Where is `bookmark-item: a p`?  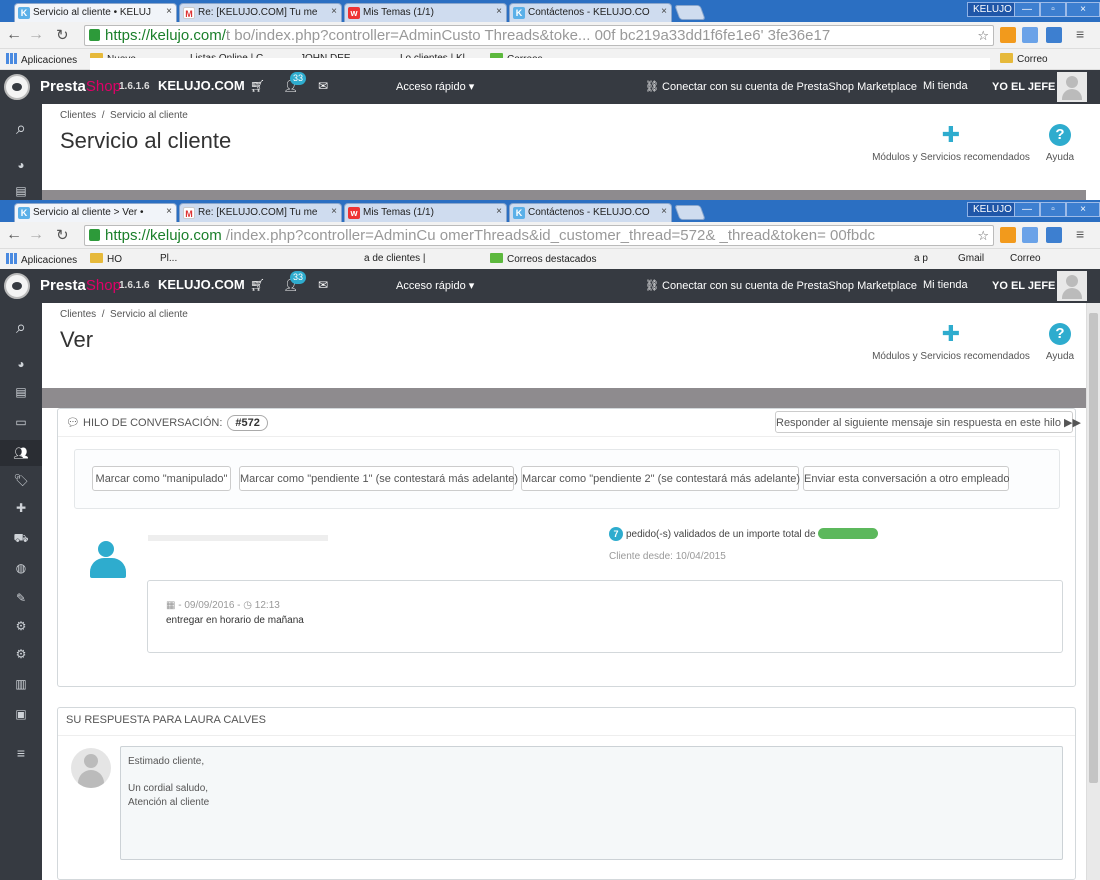
bookmark-item: a p is located at coordinates (921, 258).